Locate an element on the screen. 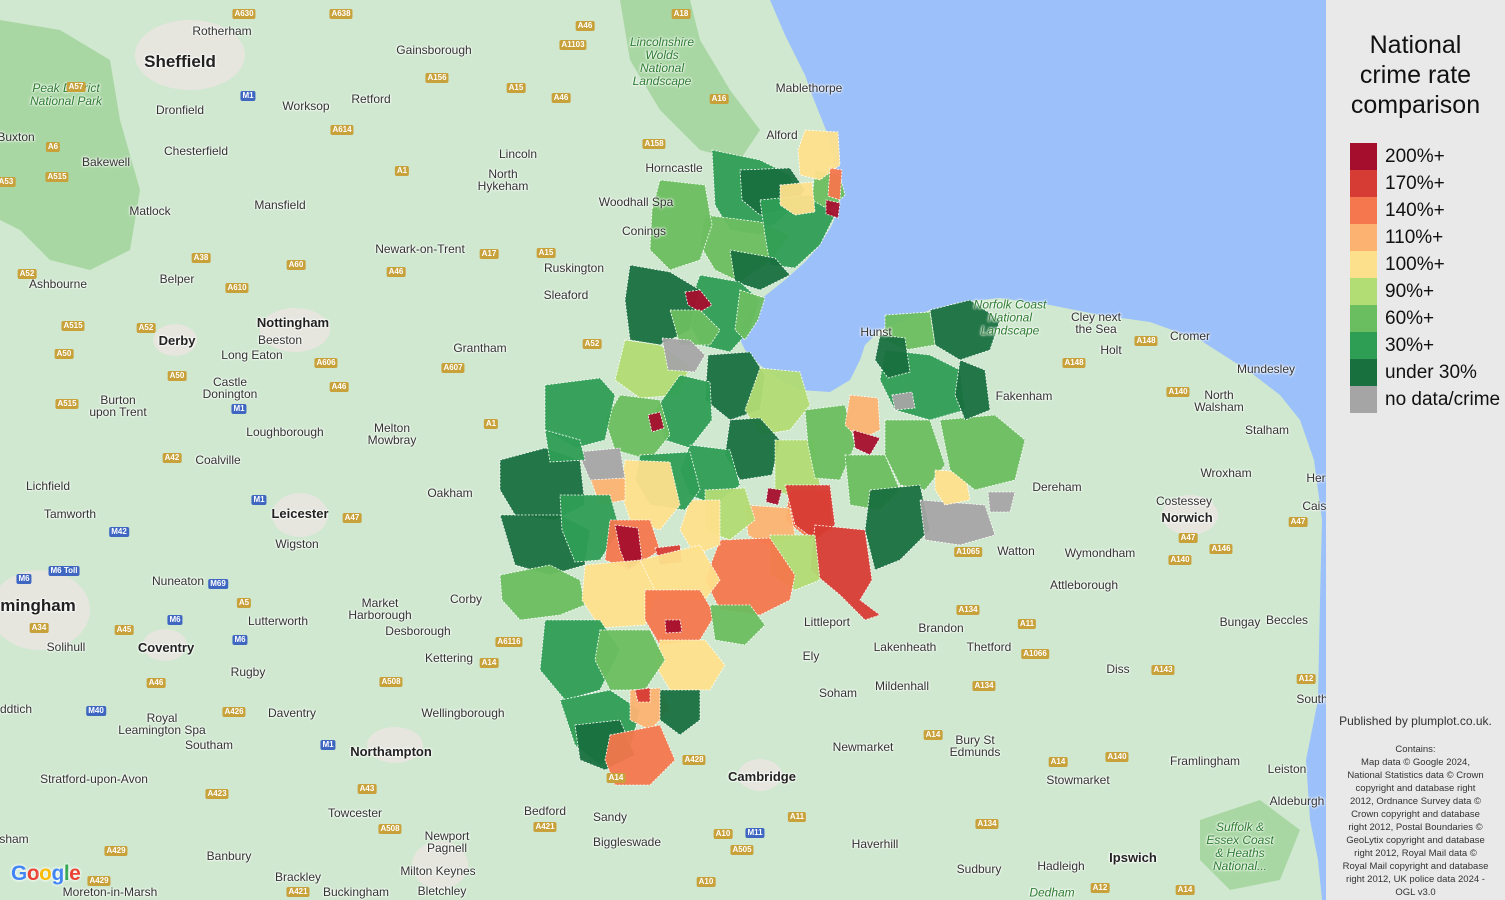 The image size is (1505, 900). place-label: Burton upon Trent is located at coordinates (118, 406).